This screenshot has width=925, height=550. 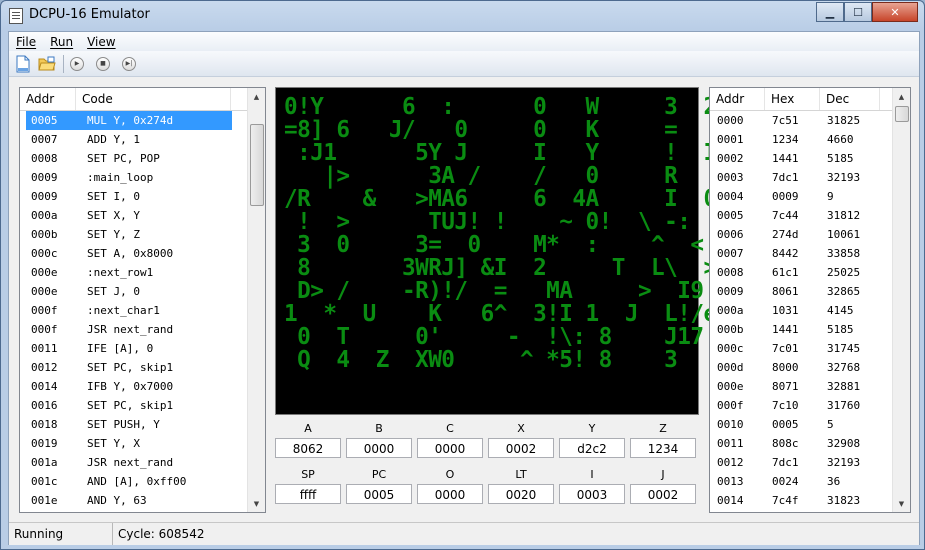 What do you see at coordinates (145, 158) in the screenshot?
I see `code-row: 0008 SET PC, POP` at bounding box center [145, 158].